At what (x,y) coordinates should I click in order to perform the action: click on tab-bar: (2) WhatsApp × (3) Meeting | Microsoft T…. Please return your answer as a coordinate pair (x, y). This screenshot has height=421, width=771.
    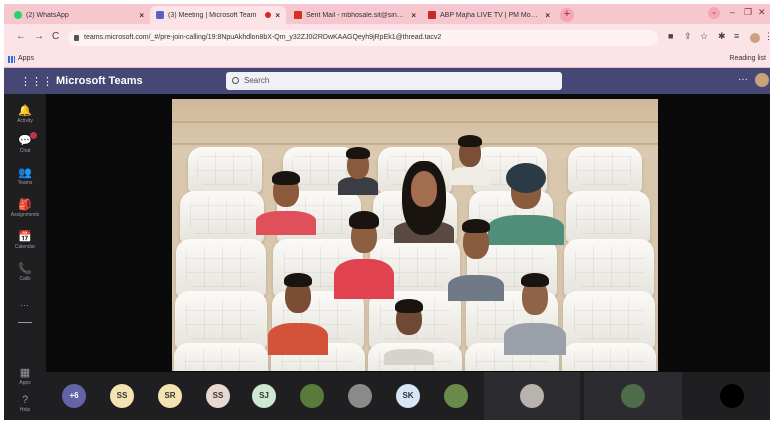
    Looking at the image, I should click on (387, 14).